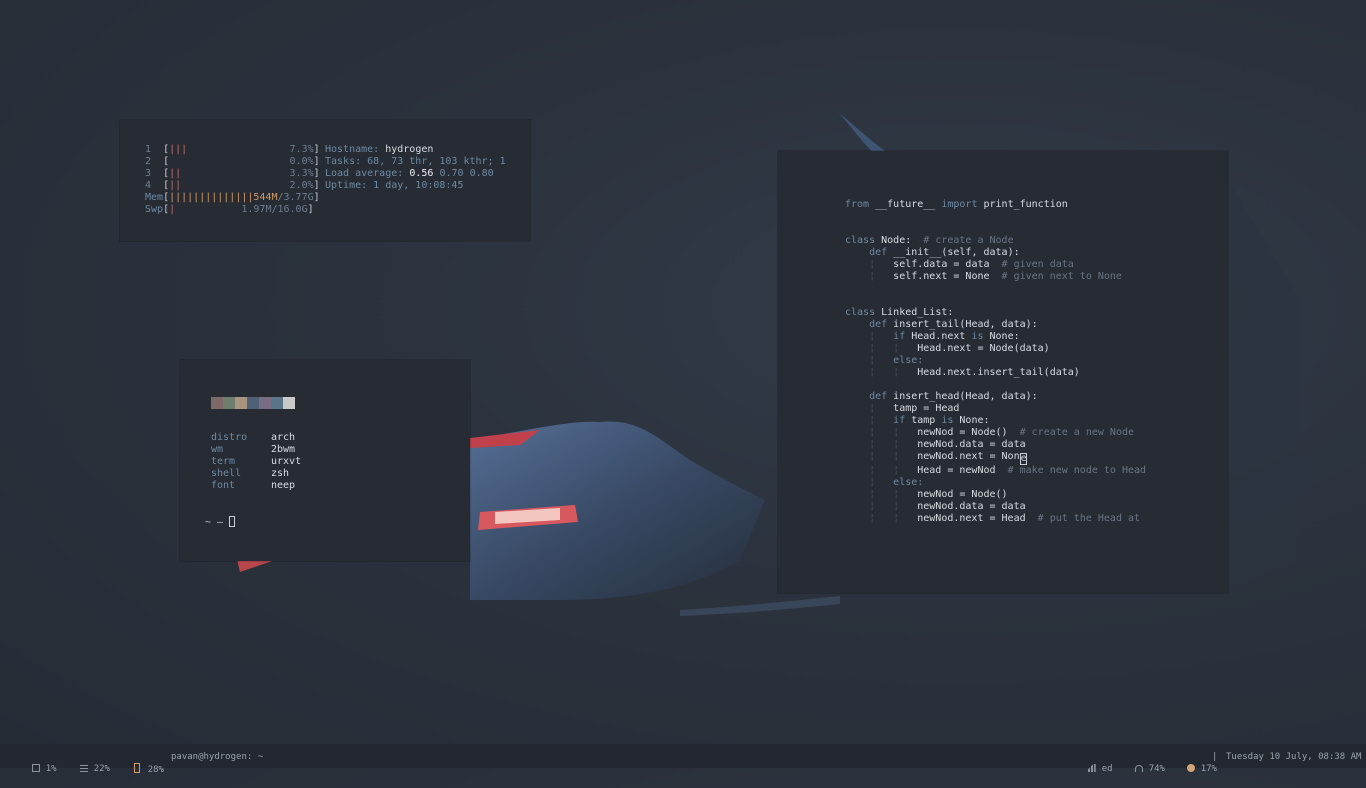 The height and width of the screenshot is (788, 1366). Describe the element at coordinates (1138, 768) in the screenshot. I see `headphones-icon` at that location.